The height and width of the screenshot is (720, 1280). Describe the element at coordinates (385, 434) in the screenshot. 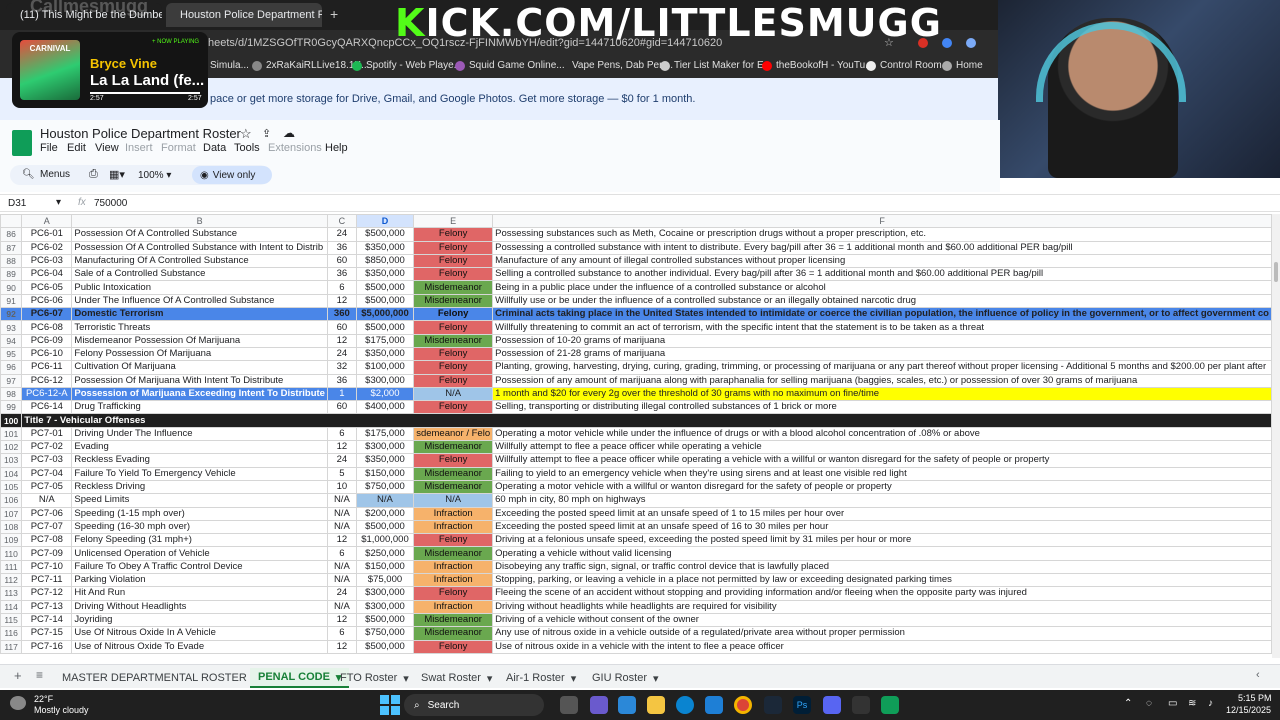

I see `cell-d: $175,000` at that location.